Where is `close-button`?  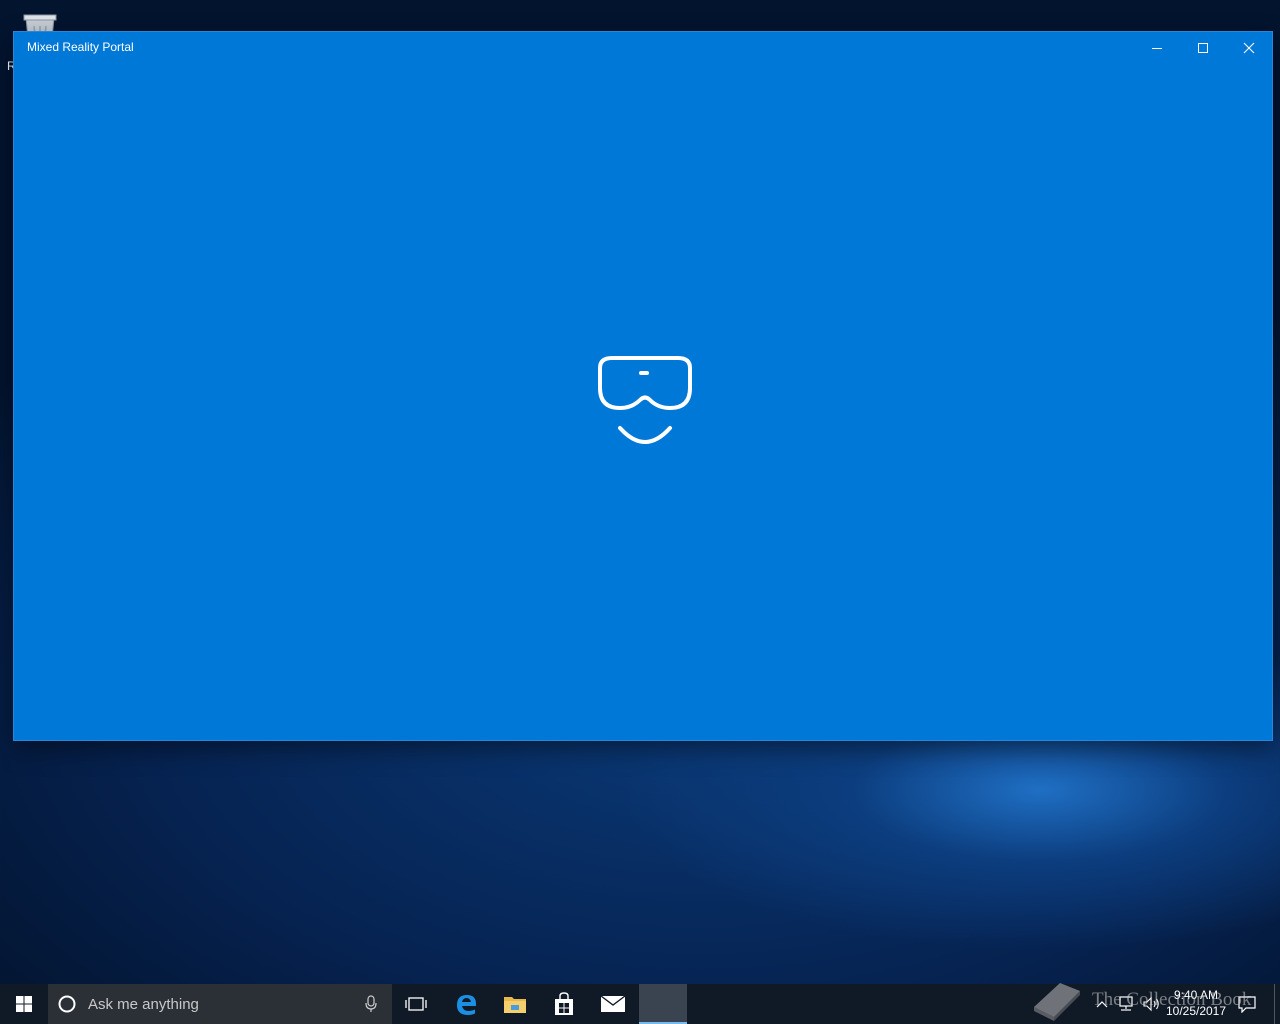 close-button is located at coordinates (1249, 47).